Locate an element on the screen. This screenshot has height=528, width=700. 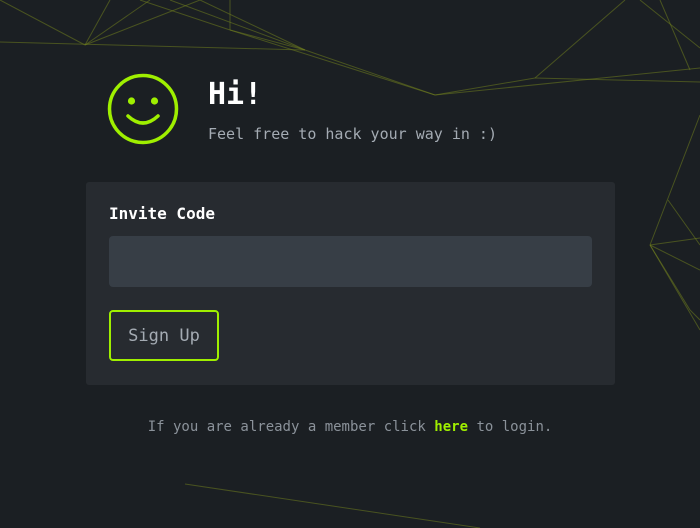
smiley-icon is located at coordinates (143, 109).